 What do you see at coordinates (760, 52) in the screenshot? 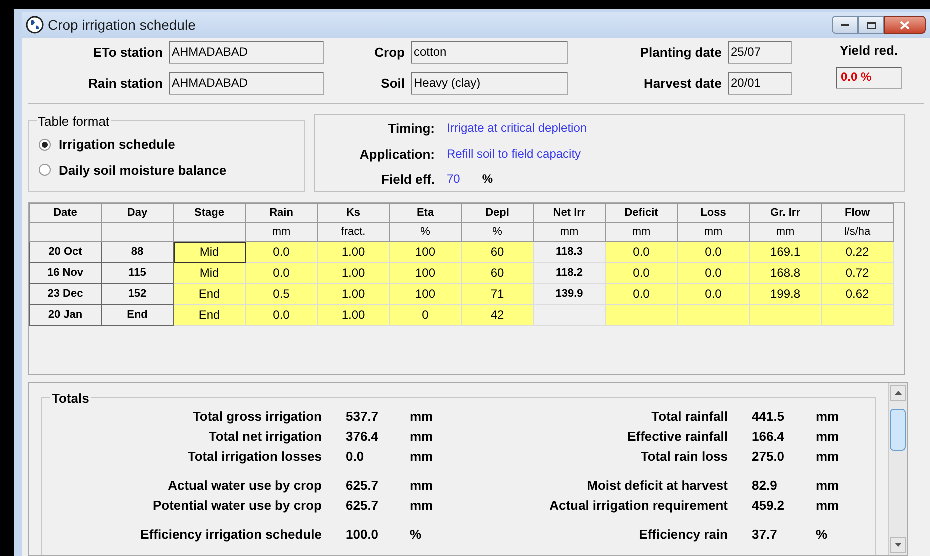
I see `text-field: 25/07` at bounding box center [760, 52].